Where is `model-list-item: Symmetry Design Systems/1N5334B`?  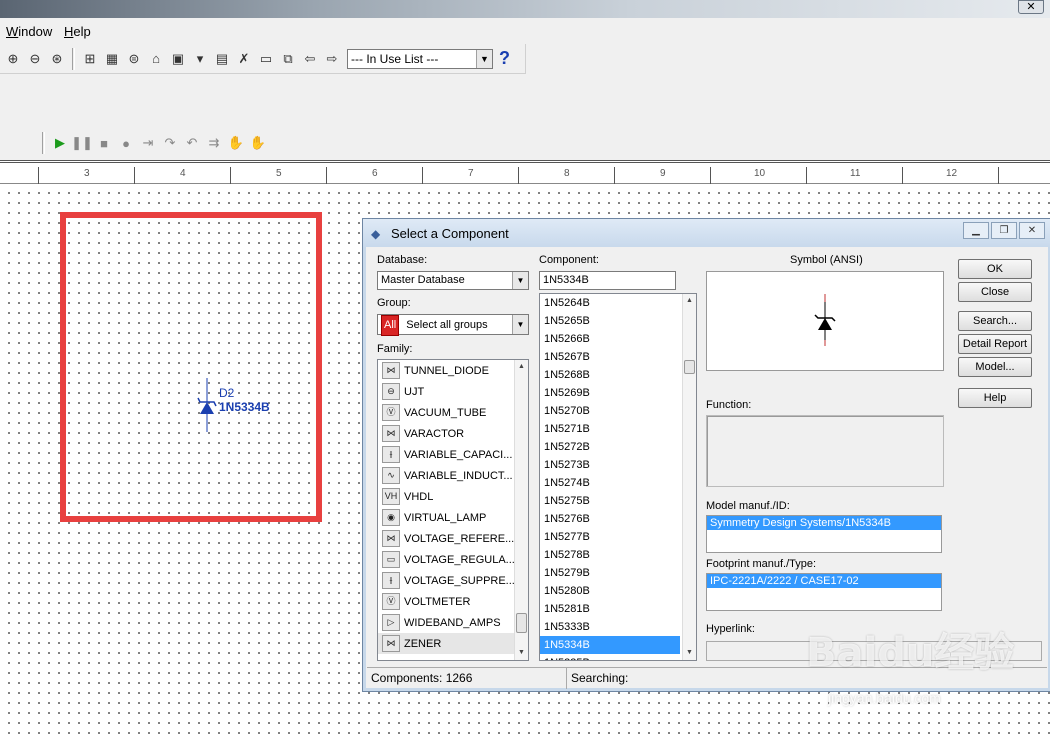 model-list-item: Symmetry Design Systems/1N5334B is located at coordinates (824, 523).